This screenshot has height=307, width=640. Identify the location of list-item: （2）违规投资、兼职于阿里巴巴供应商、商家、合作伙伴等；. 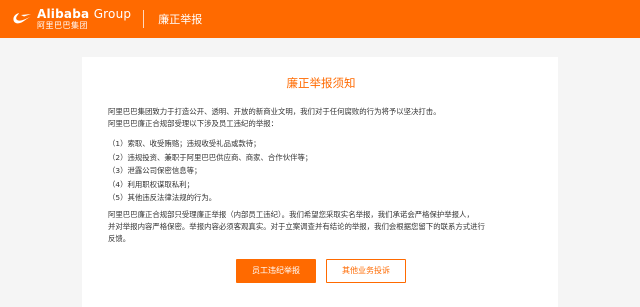
(210, 157).